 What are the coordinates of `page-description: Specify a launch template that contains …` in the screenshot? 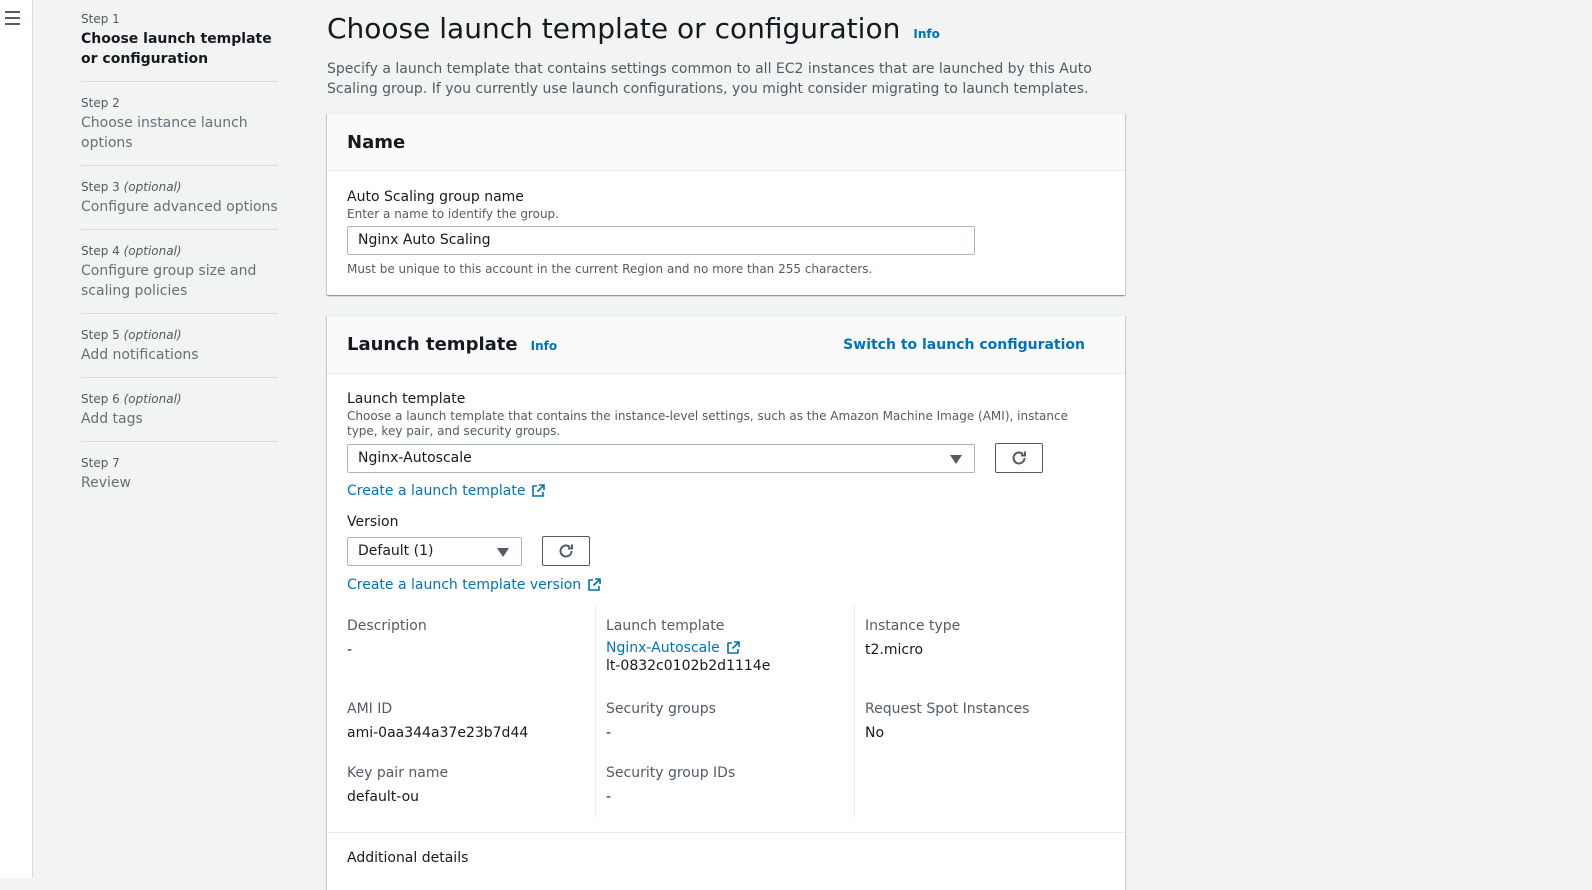 It's located at (709, 79).